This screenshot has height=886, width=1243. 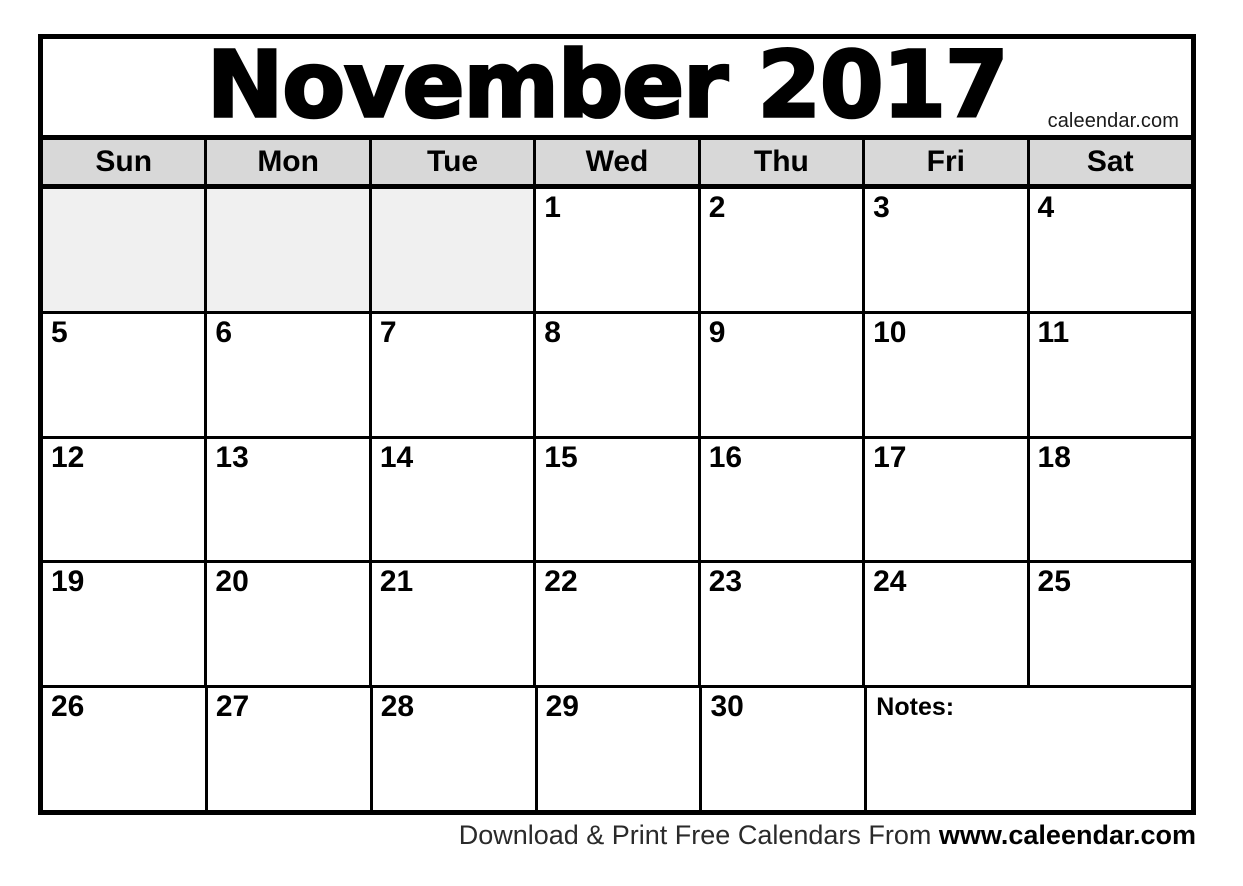 I want to click on weekday-header-sat: Sat, so click(x=1110, y=162).